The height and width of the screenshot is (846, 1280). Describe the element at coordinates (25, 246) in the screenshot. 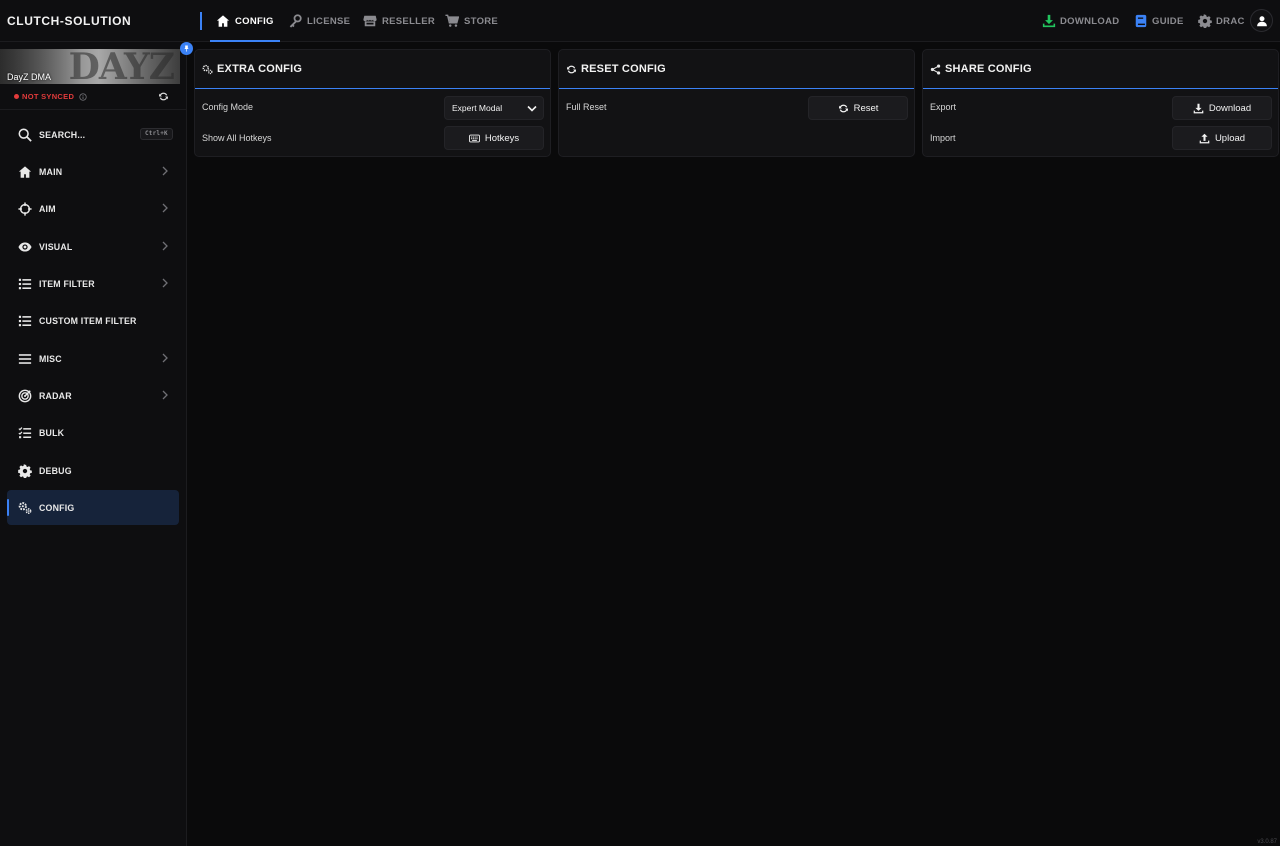

I see `eye-icon` at that location.